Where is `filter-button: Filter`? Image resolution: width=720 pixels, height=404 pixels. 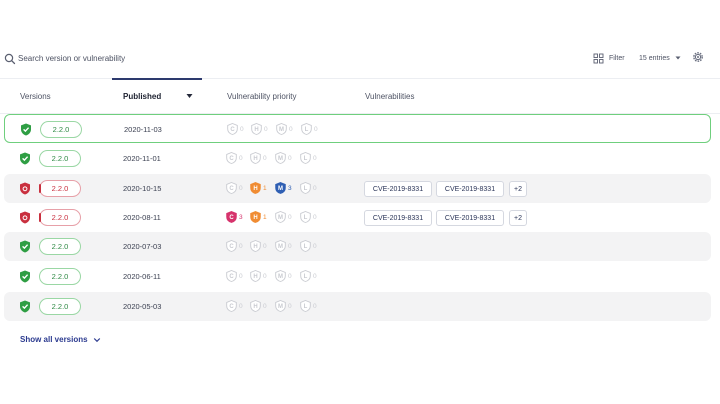
filter-button: Filter is located at coordinates (609, 58).